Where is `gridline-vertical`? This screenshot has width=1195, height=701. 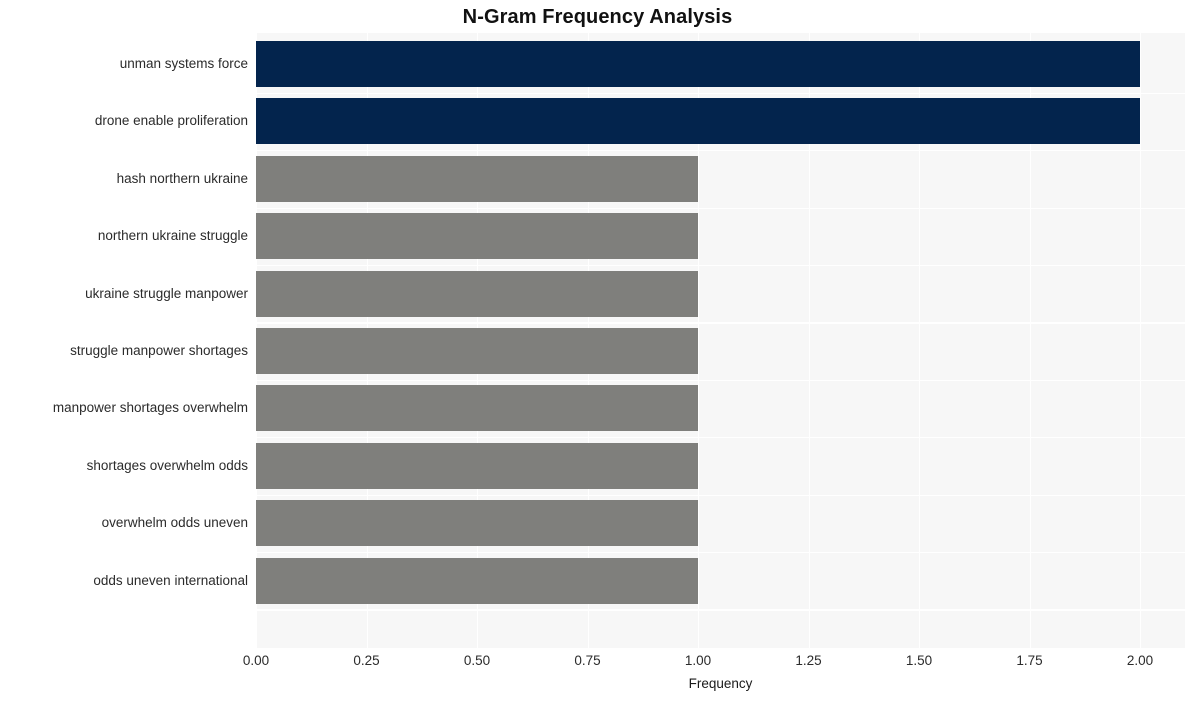 gridline-vertical is located at coordinates (1141, 340).